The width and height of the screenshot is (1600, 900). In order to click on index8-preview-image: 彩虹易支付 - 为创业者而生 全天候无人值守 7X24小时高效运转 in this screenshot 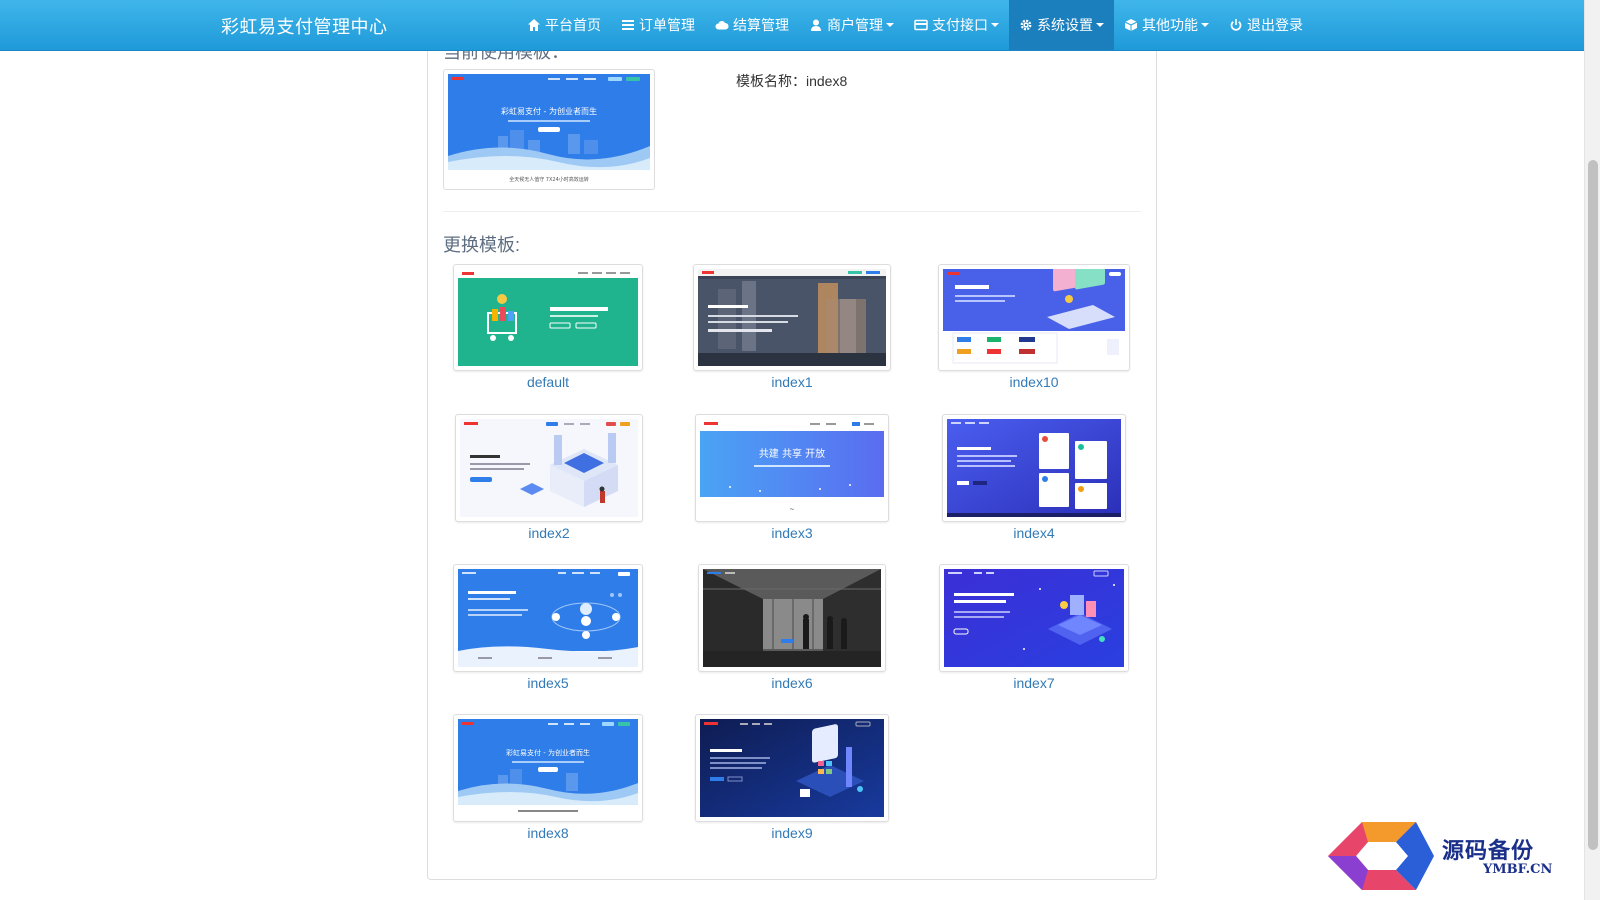, I will do `click(549, 129)`.